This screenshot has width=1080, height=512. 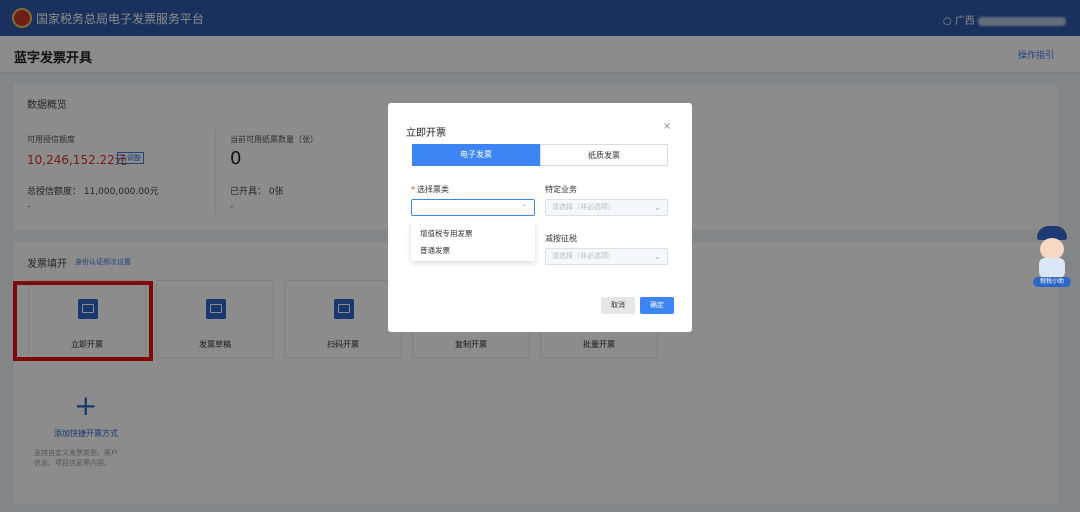 I want to click on tab-paper: 纸质发票, so click(x=604, y=155).